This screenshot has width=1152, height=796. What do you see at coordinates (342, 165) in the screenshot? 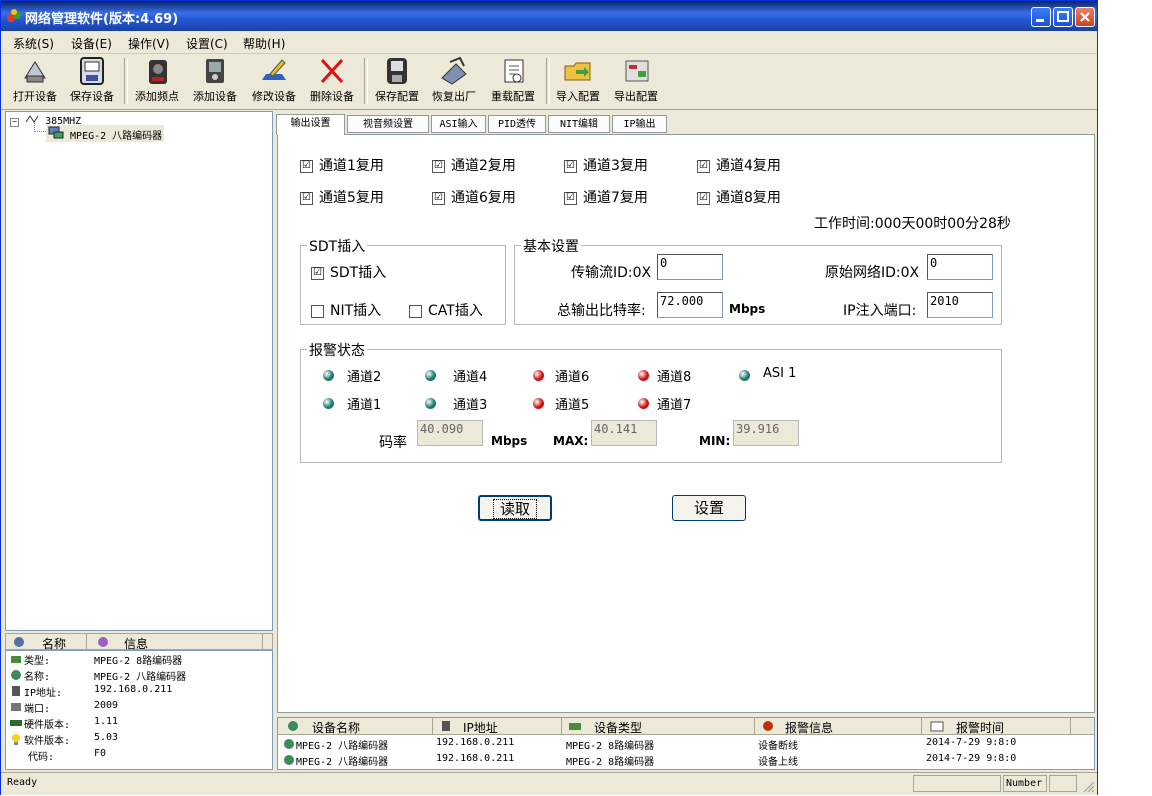
I see `channel-1-checkbox: ☑ 通道1复用` at bounding box center [342, 165].